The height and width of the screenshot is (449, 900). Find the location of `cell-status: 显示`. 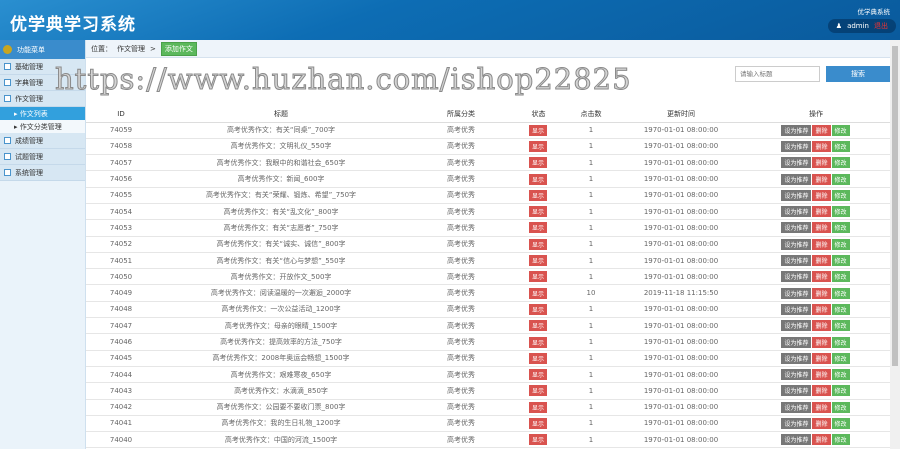

cell-status: 显示 is located at coordinates (538, 440).